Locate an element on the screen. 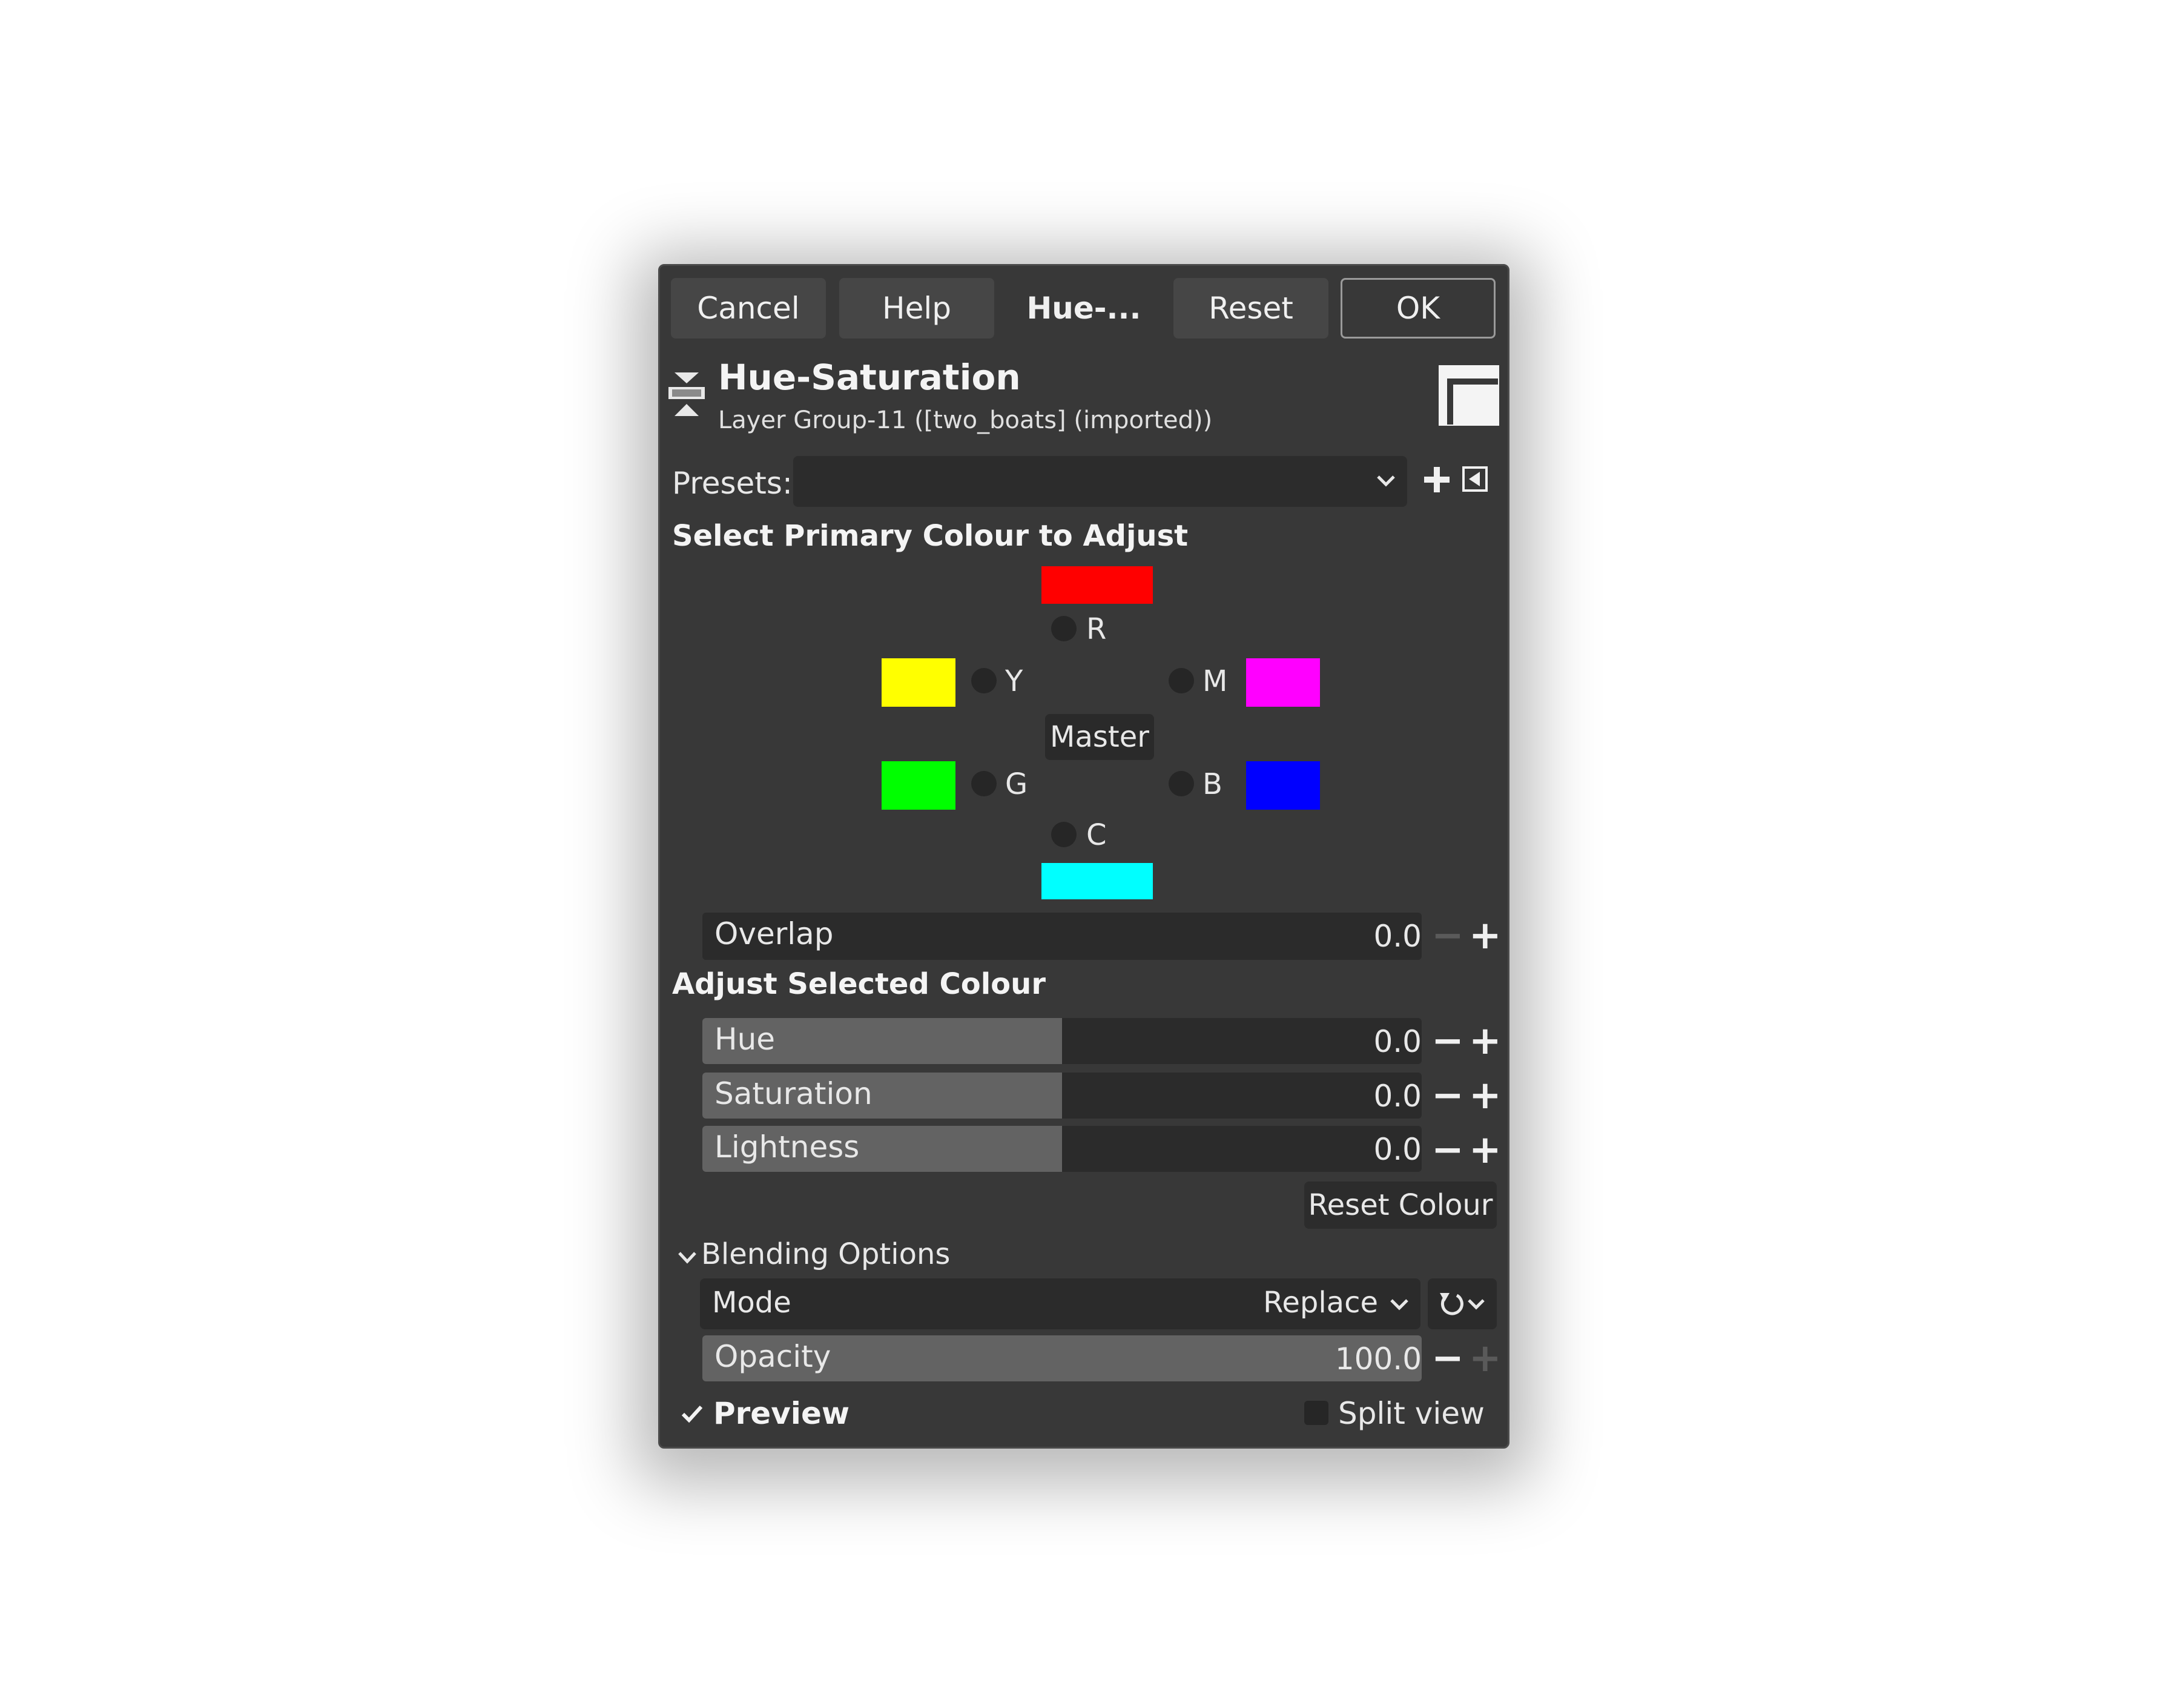 The width and height of the screenshot is (2184, 1686). overlap-increase-button: + is located at coordinates (1485, 935).